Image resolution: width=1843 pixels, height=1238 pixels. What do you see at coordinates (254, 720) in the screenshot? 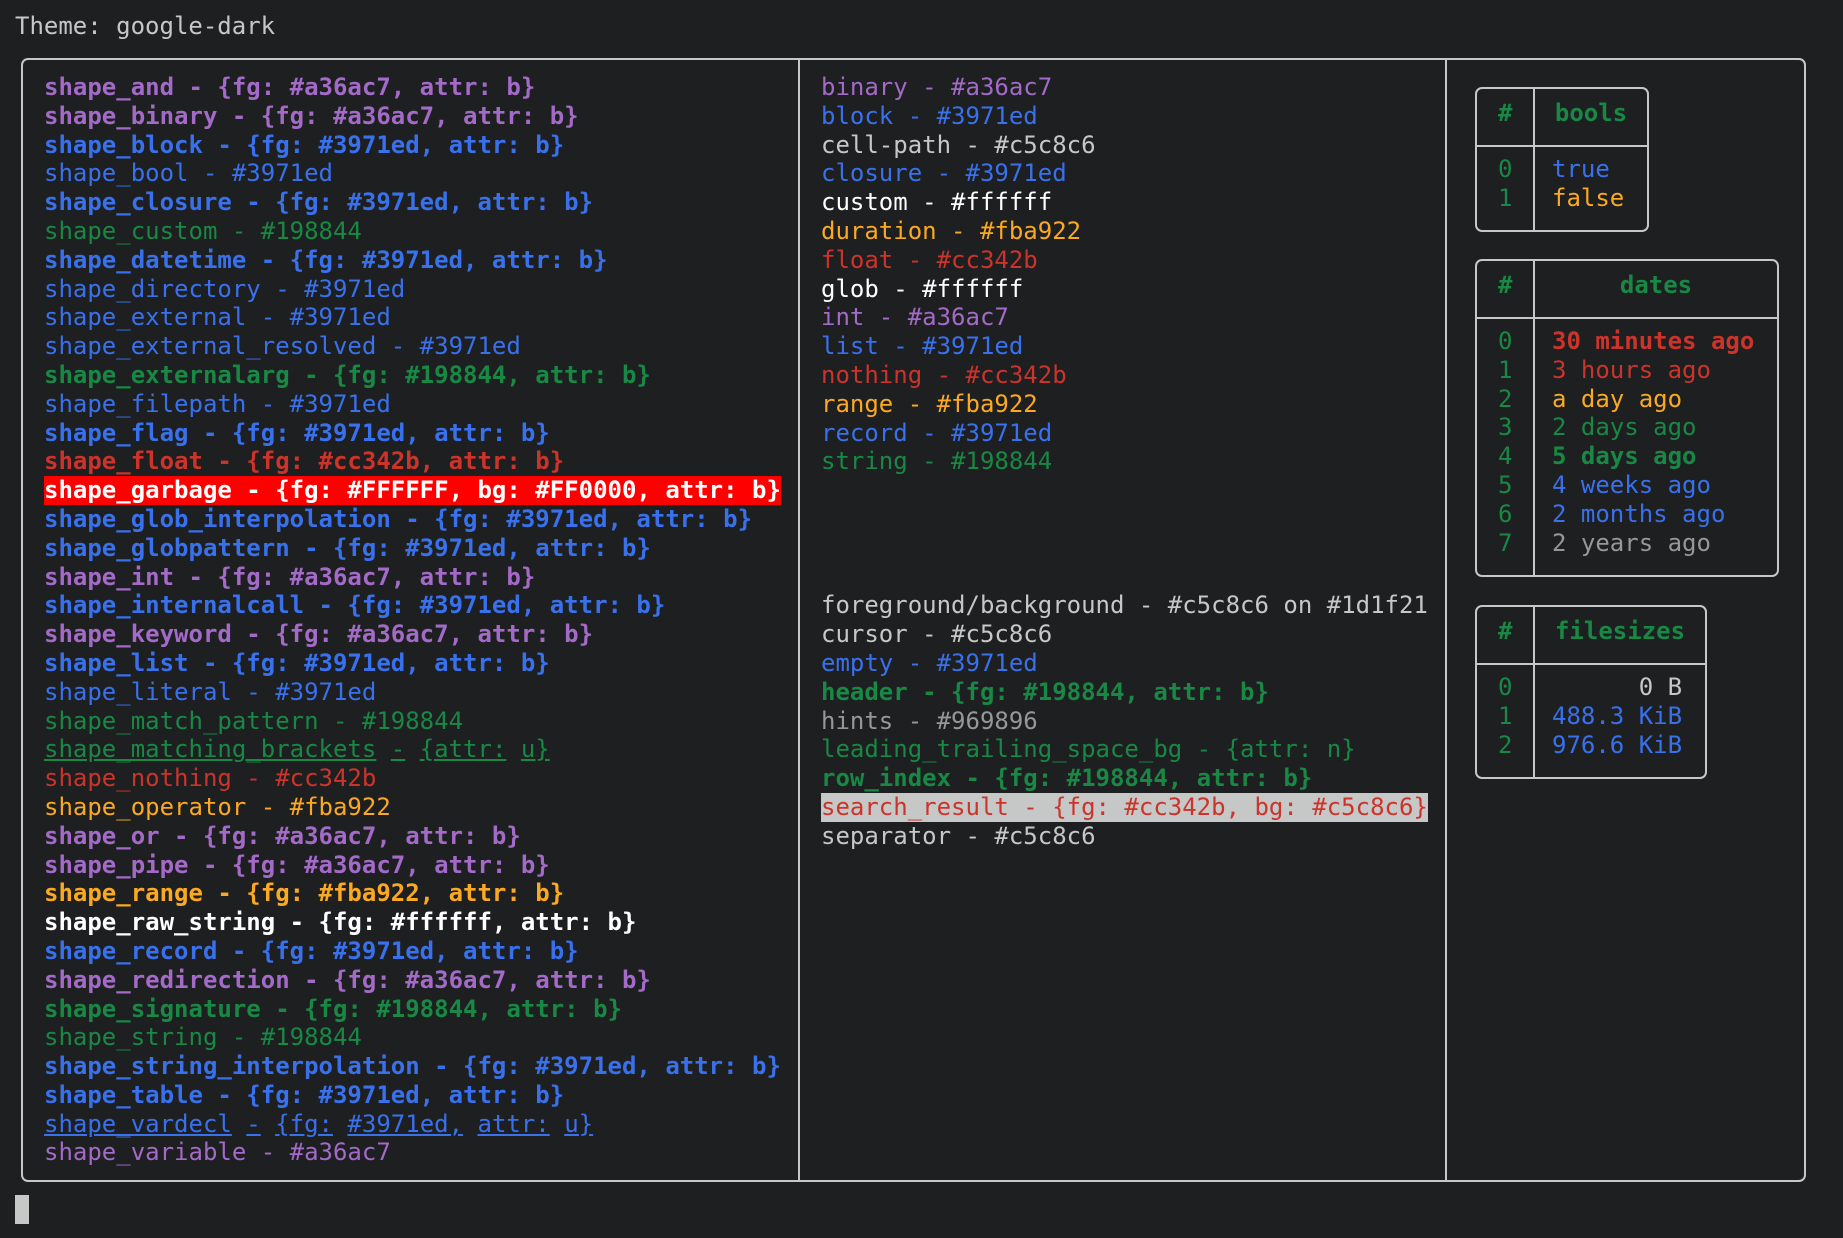
I see `shape-style-row: shape_match_pattern - #198844` at bounding box center [254, 720].